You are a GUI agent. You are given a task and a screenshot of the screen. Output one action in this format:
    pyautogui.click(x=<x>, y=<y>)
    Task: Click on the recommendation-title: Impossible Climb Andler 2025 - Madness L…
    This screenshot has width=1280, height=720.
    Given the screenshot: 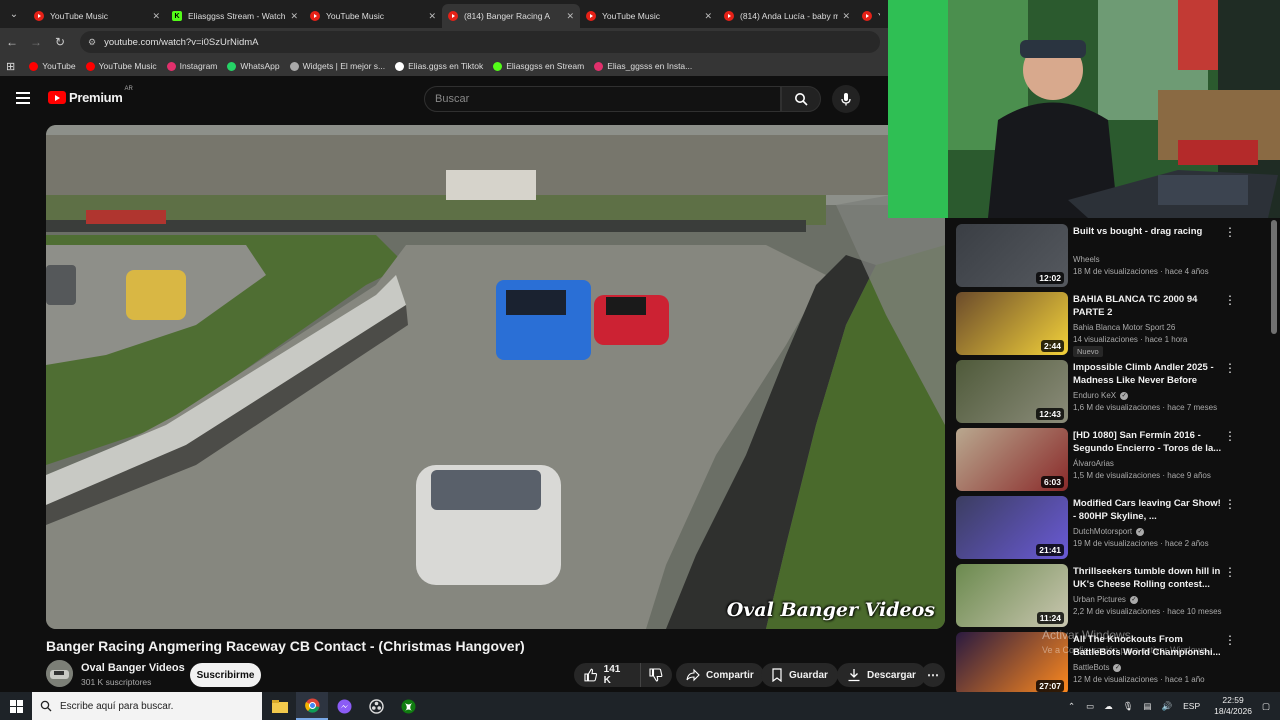 What is the action you would take?
    pyautogui.click(x=1148, y=374)
    